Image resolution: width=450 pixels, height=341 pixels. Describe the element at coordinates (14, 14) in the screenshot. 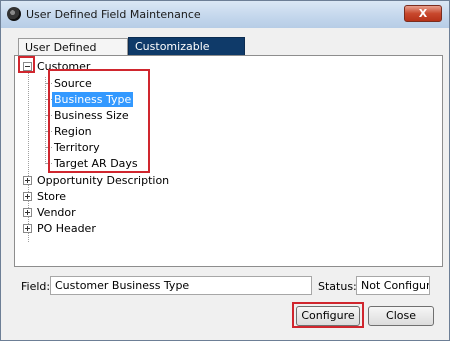

I see `app-icon` at that location.